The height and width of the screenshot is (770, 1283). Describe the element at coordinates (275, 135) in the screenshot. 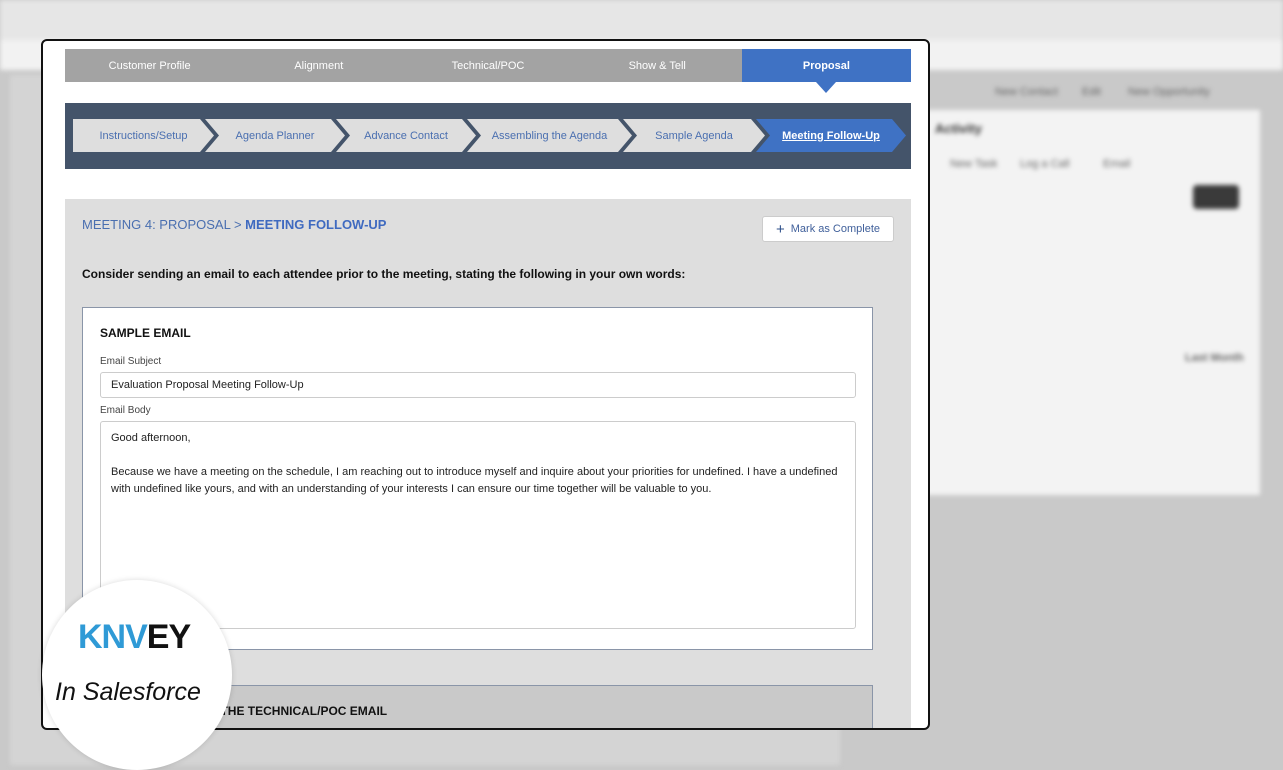

I see `step-agenda-planner: Agenda Planner` at that location.